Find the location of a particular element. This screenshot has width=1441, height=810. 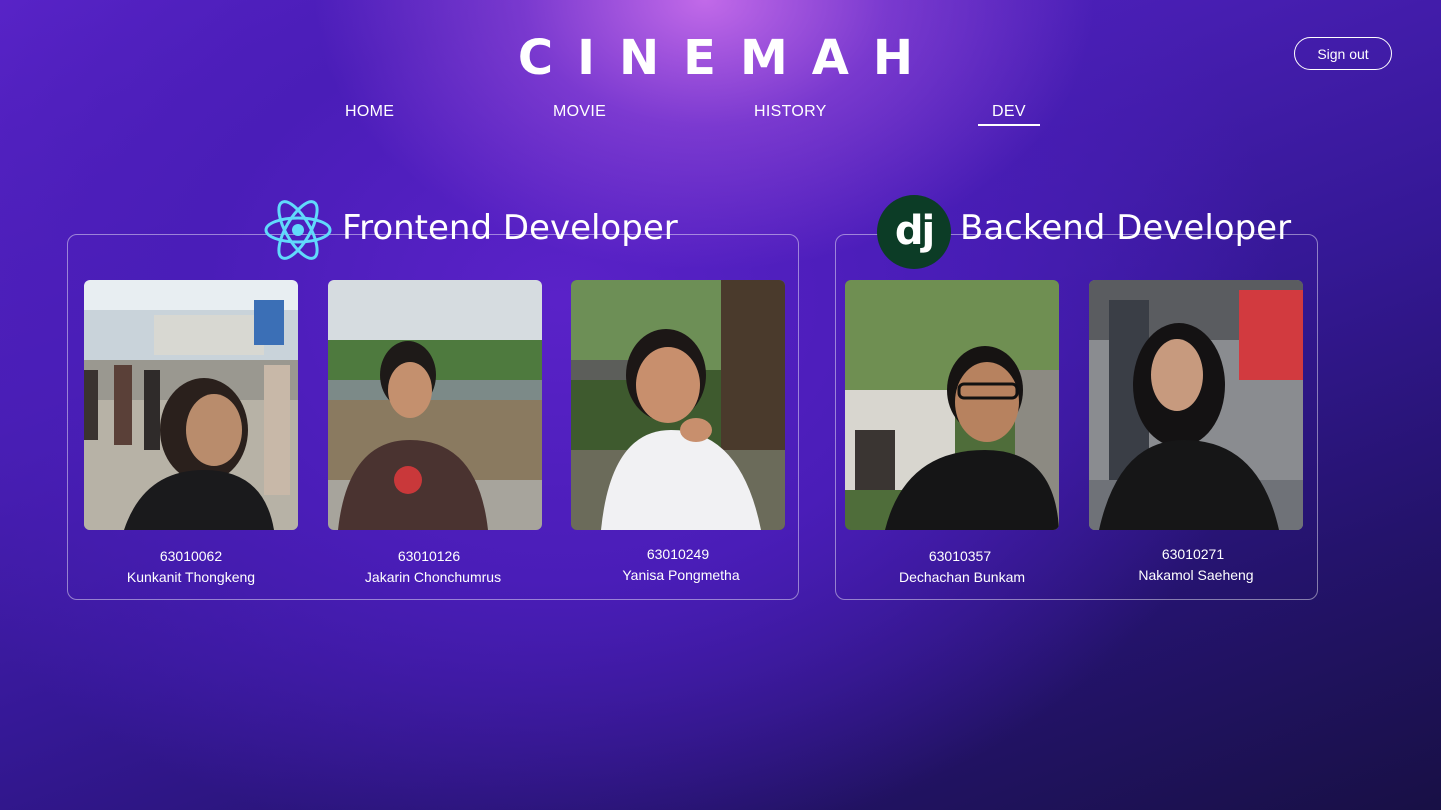

member-name: Yanisa Pongmetha is located at coordinates (681, 575).